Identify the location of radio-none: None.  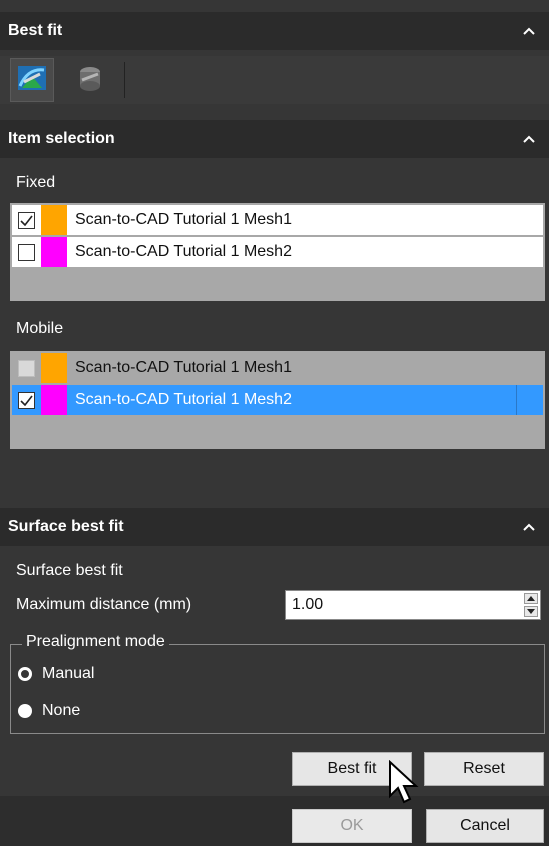
(49, 711).